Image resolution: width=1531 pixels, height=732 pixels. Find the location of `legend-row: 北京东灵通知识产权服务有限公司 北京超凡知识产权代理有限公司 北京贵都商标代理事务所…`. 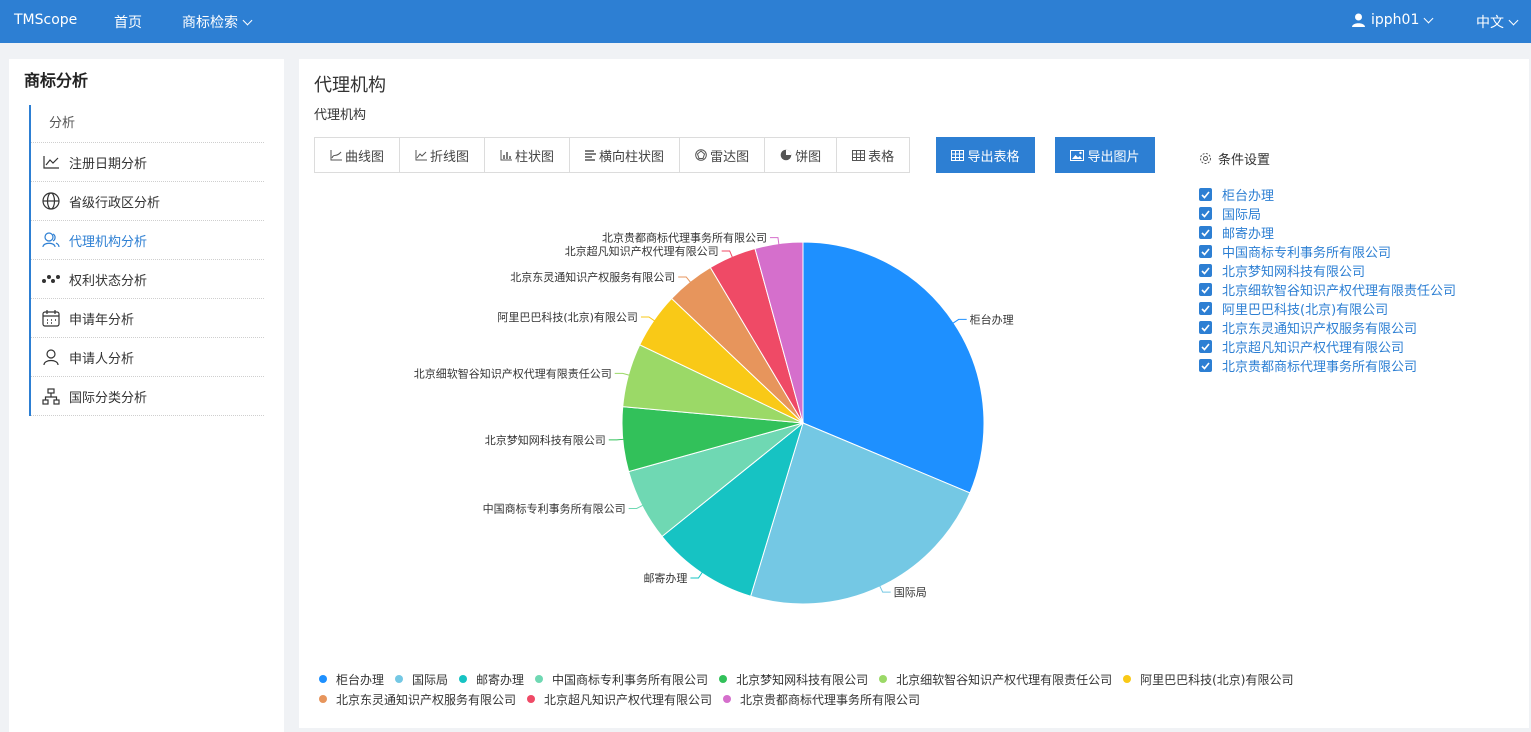

legend-row: 北京东灵通知识产权服务有限公司 北京超凡知识产权代理有限公司 北京贵都商标代理事务所… is located at coordinates (819, 699).